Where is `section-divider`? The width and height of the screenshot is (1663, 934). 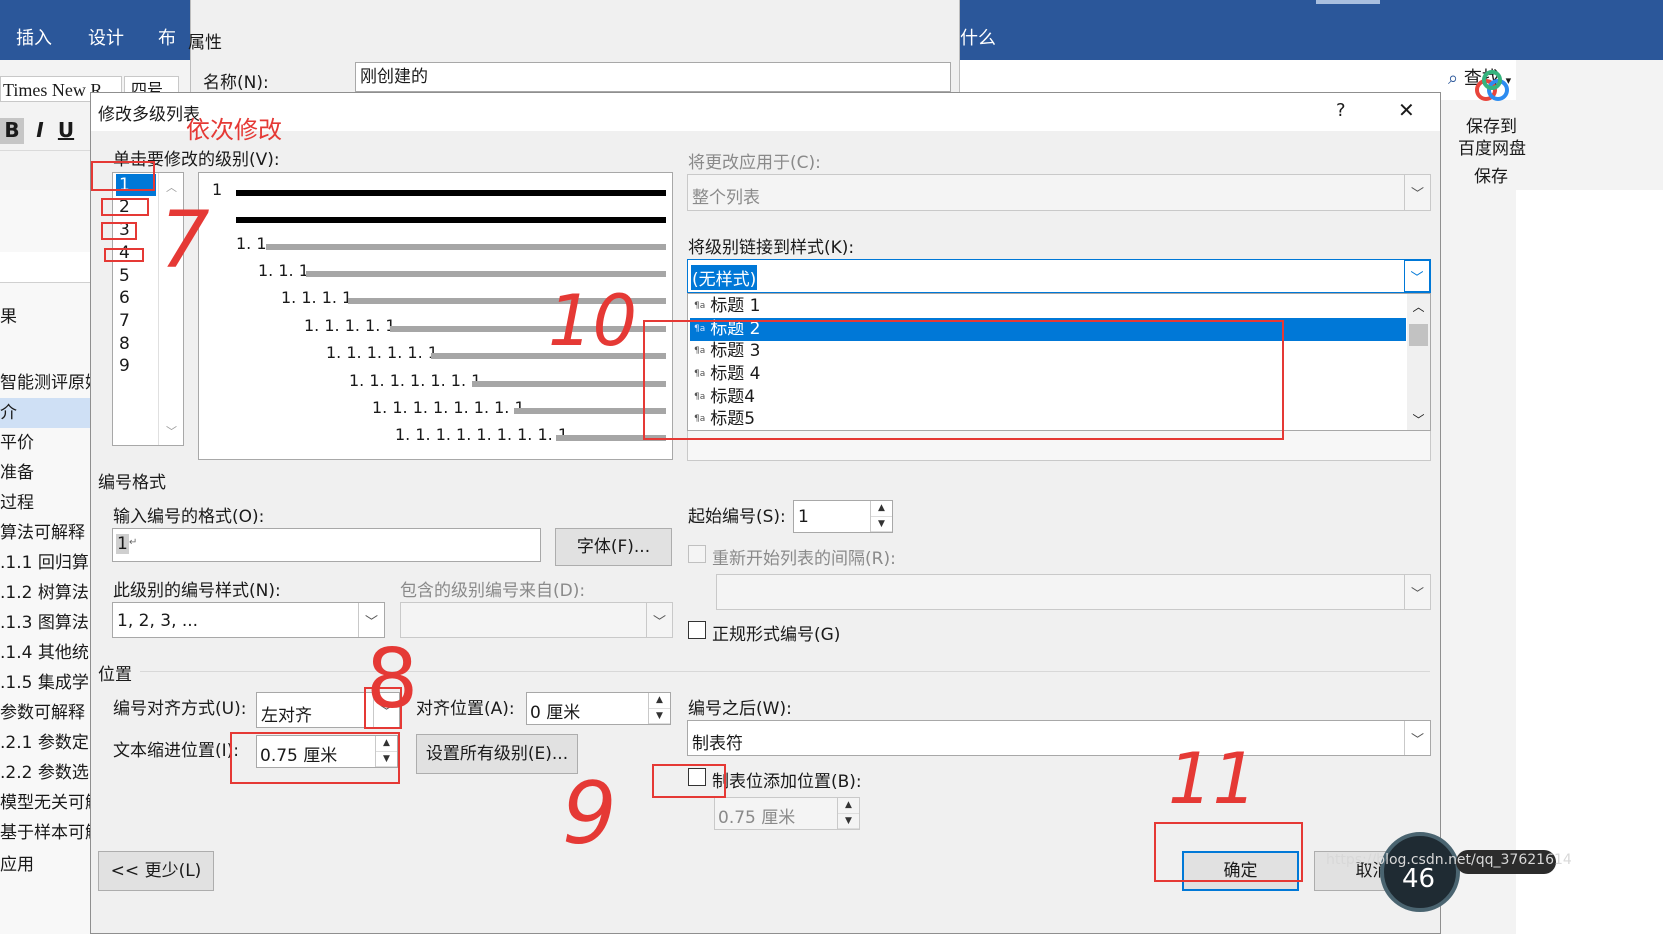
section-divider is located at coordinates (785, 671).